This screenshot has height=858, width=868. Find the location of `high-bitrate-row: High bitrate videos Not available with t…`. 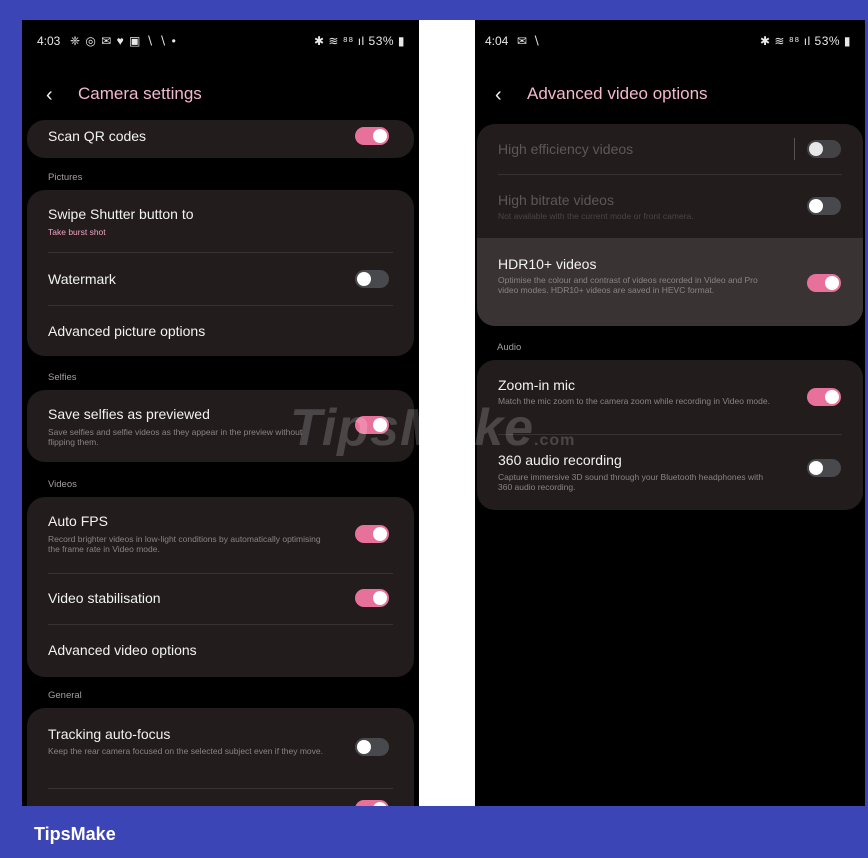

high-bitrate-row: High bitrate videos Not available with t… is located at coordinates (670, 206).